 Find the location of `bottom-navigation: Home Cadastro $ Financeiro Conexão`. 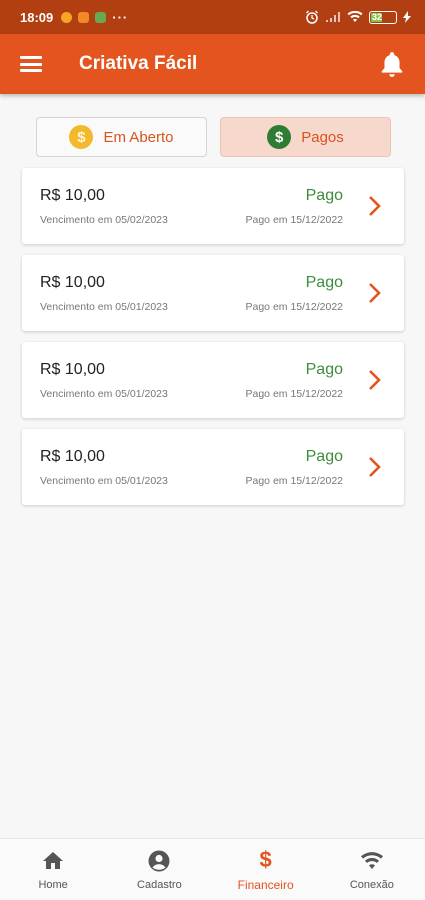

bottom-navigation: Home Cadastro $ Financeiro Conexão is located at coordinates (212, 869).